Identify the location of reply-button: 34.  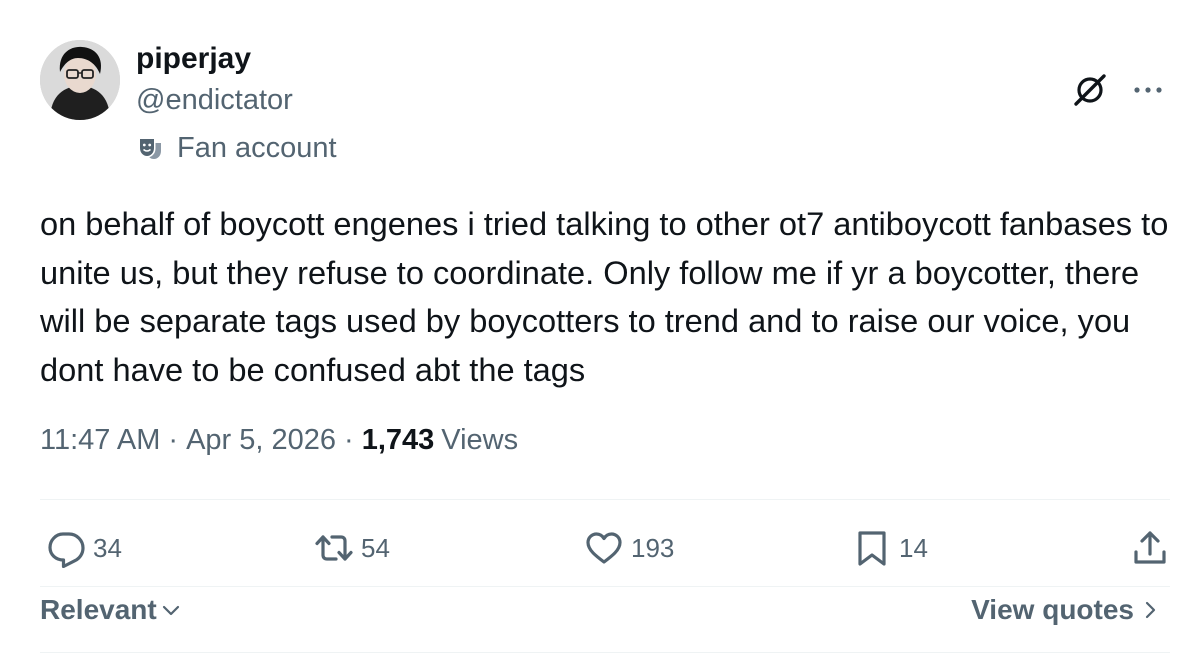
(84, 548).